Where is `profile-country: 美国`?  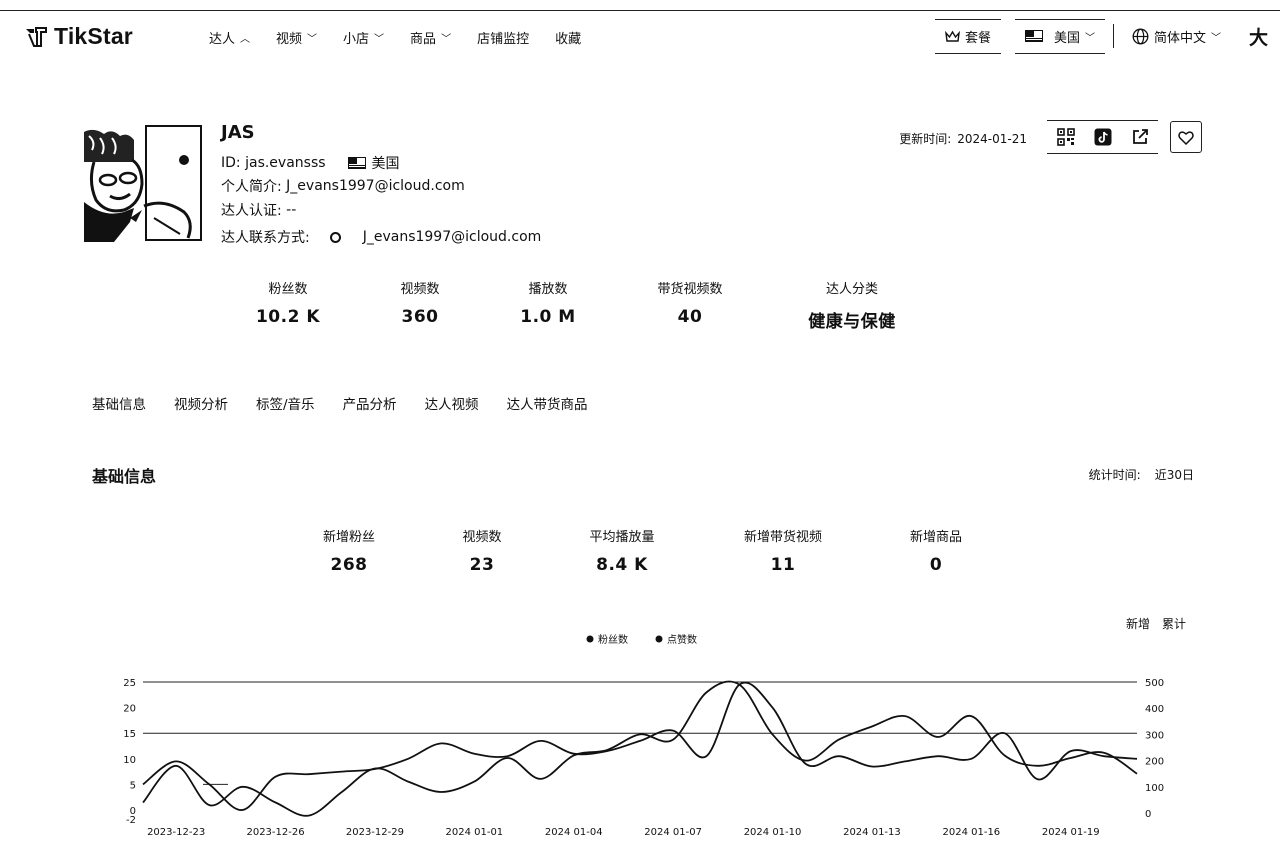
profile-country: 美国 is located at coordinates (385, 164).